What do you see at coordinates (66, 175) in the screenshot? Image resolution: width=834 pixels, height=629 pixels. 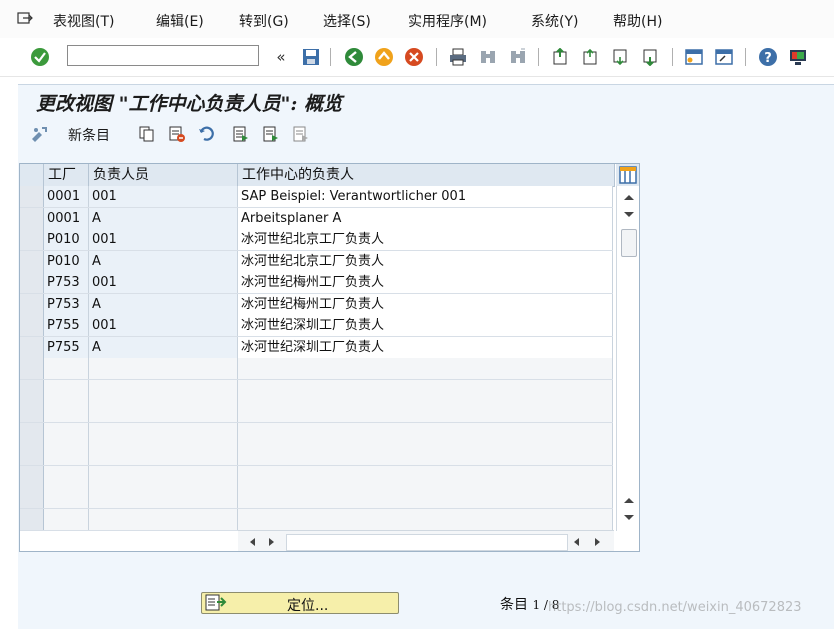 I see `column-header-plant: 工厂` at bounding box center [66, 175].